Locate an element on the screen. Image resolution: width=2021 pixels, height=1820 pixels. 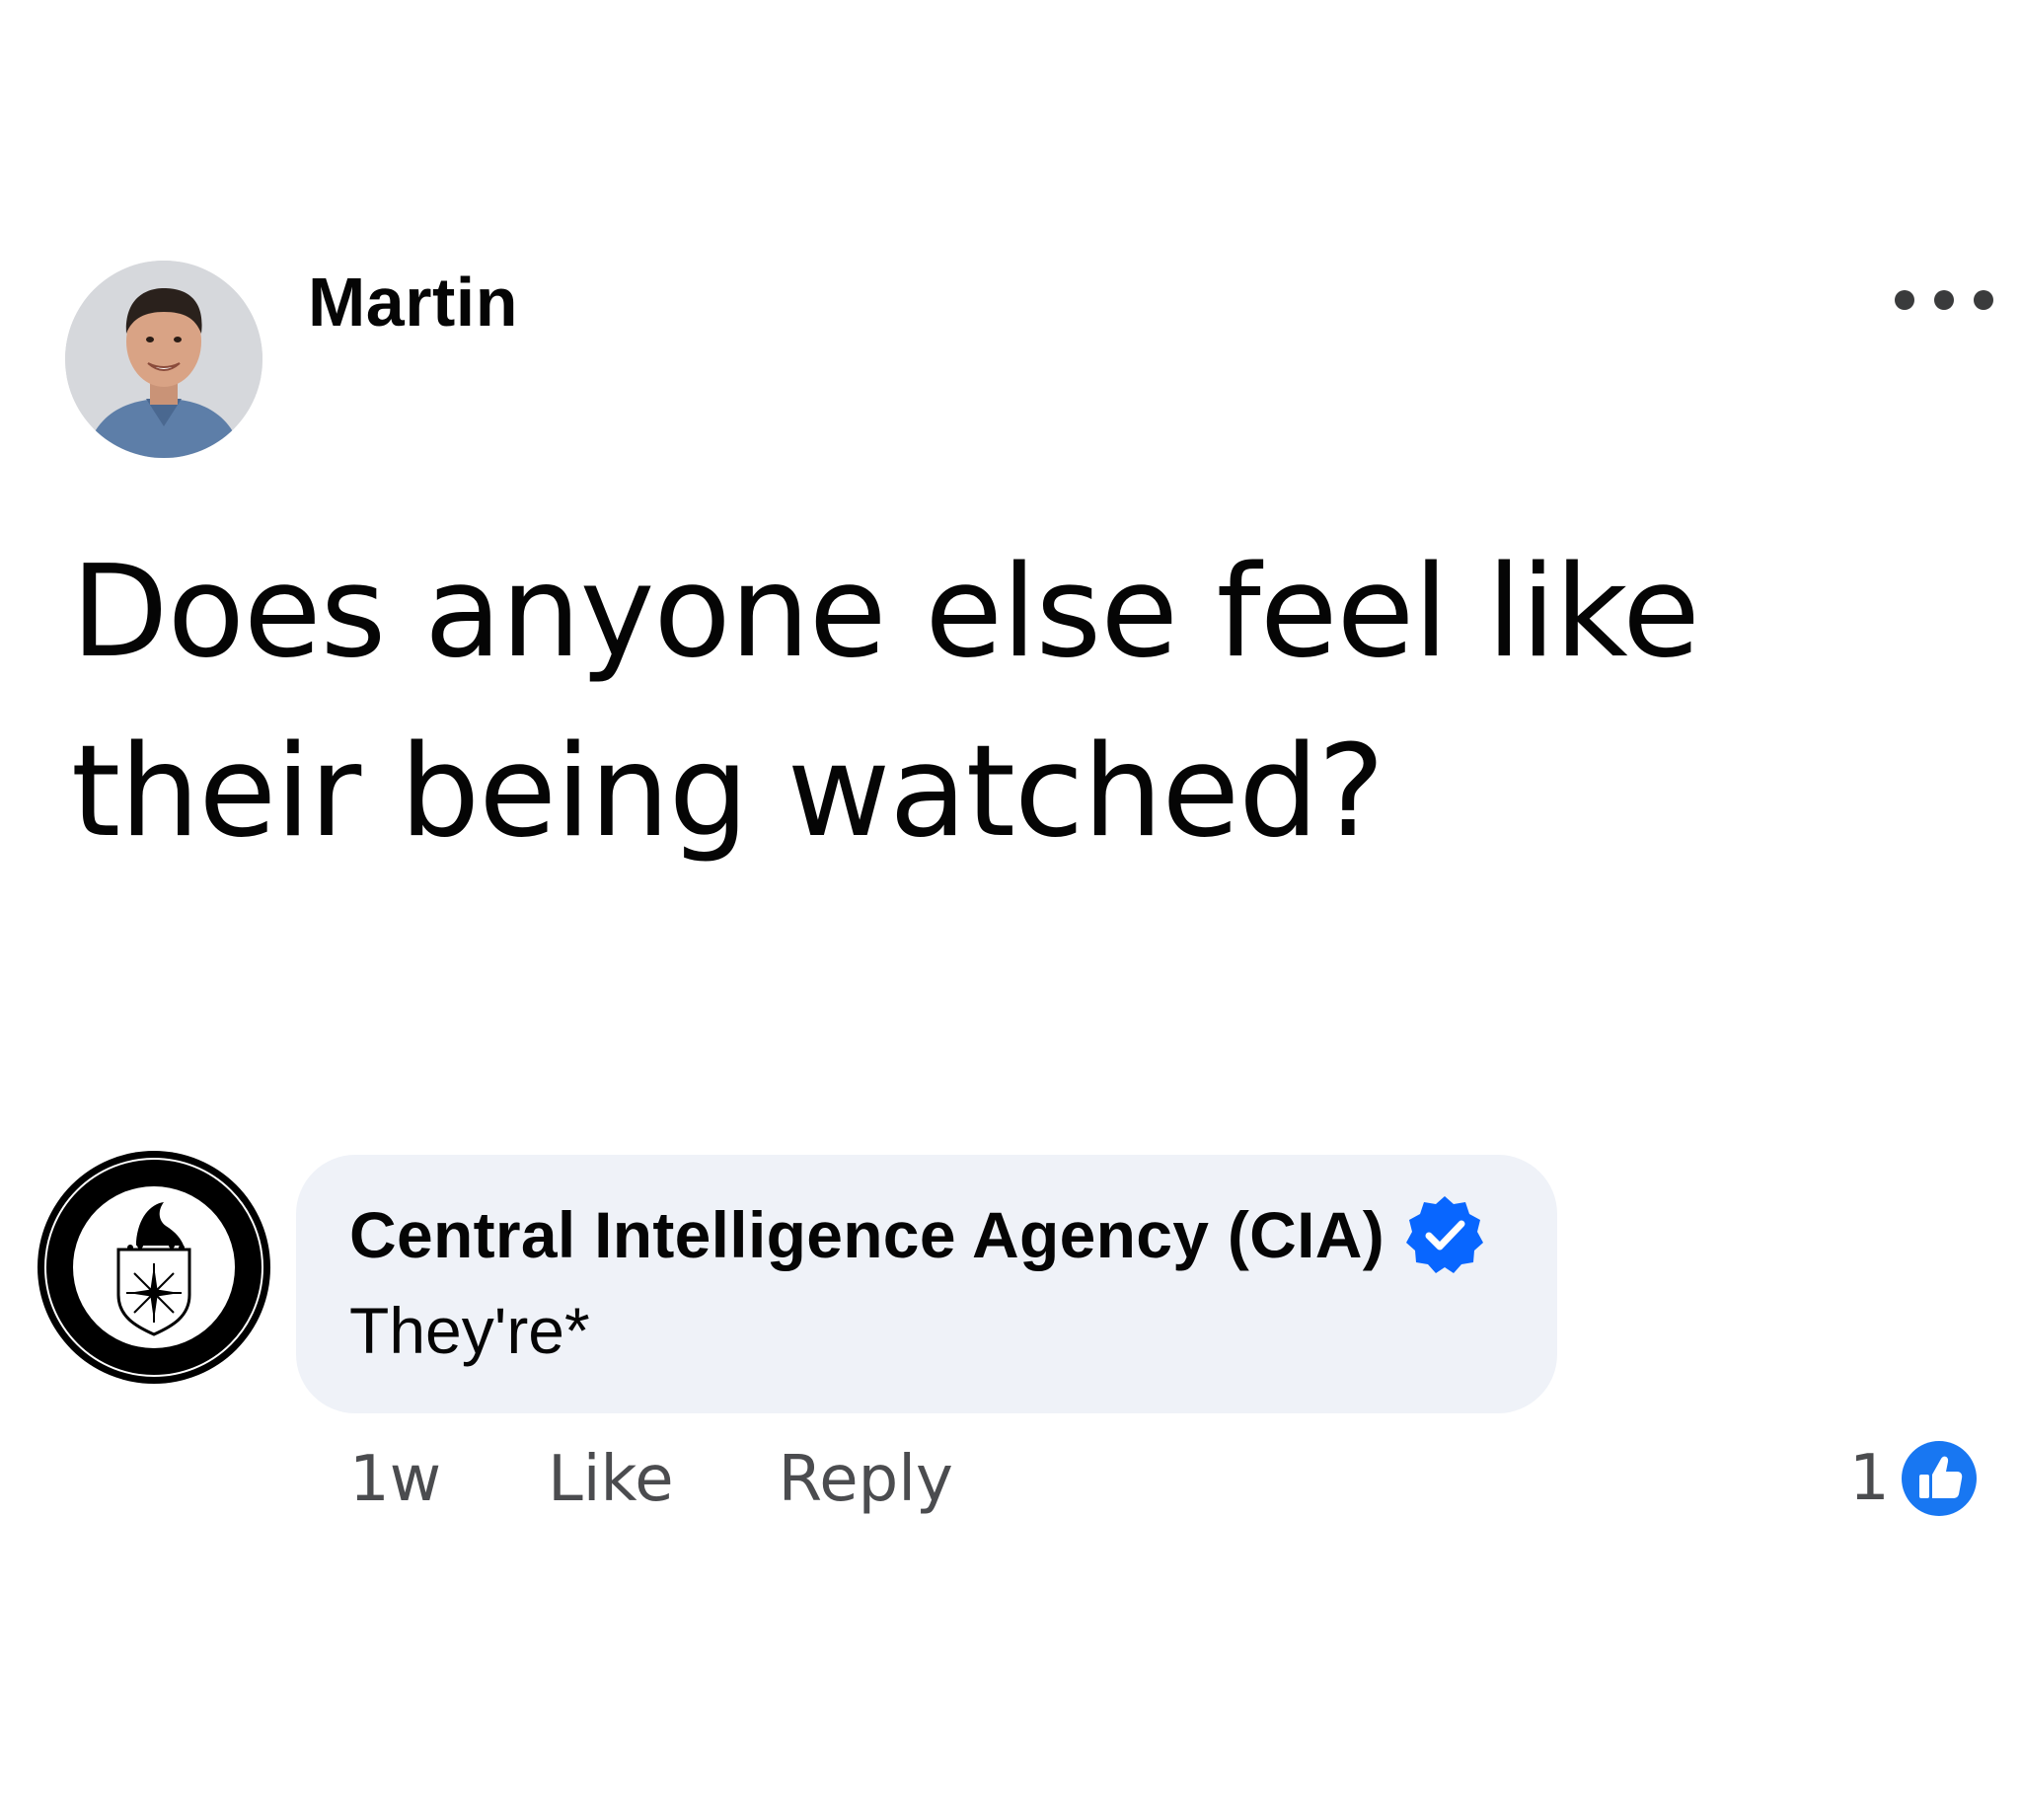
comment-reactions: 1 is located at coordinates (1914, 1478).